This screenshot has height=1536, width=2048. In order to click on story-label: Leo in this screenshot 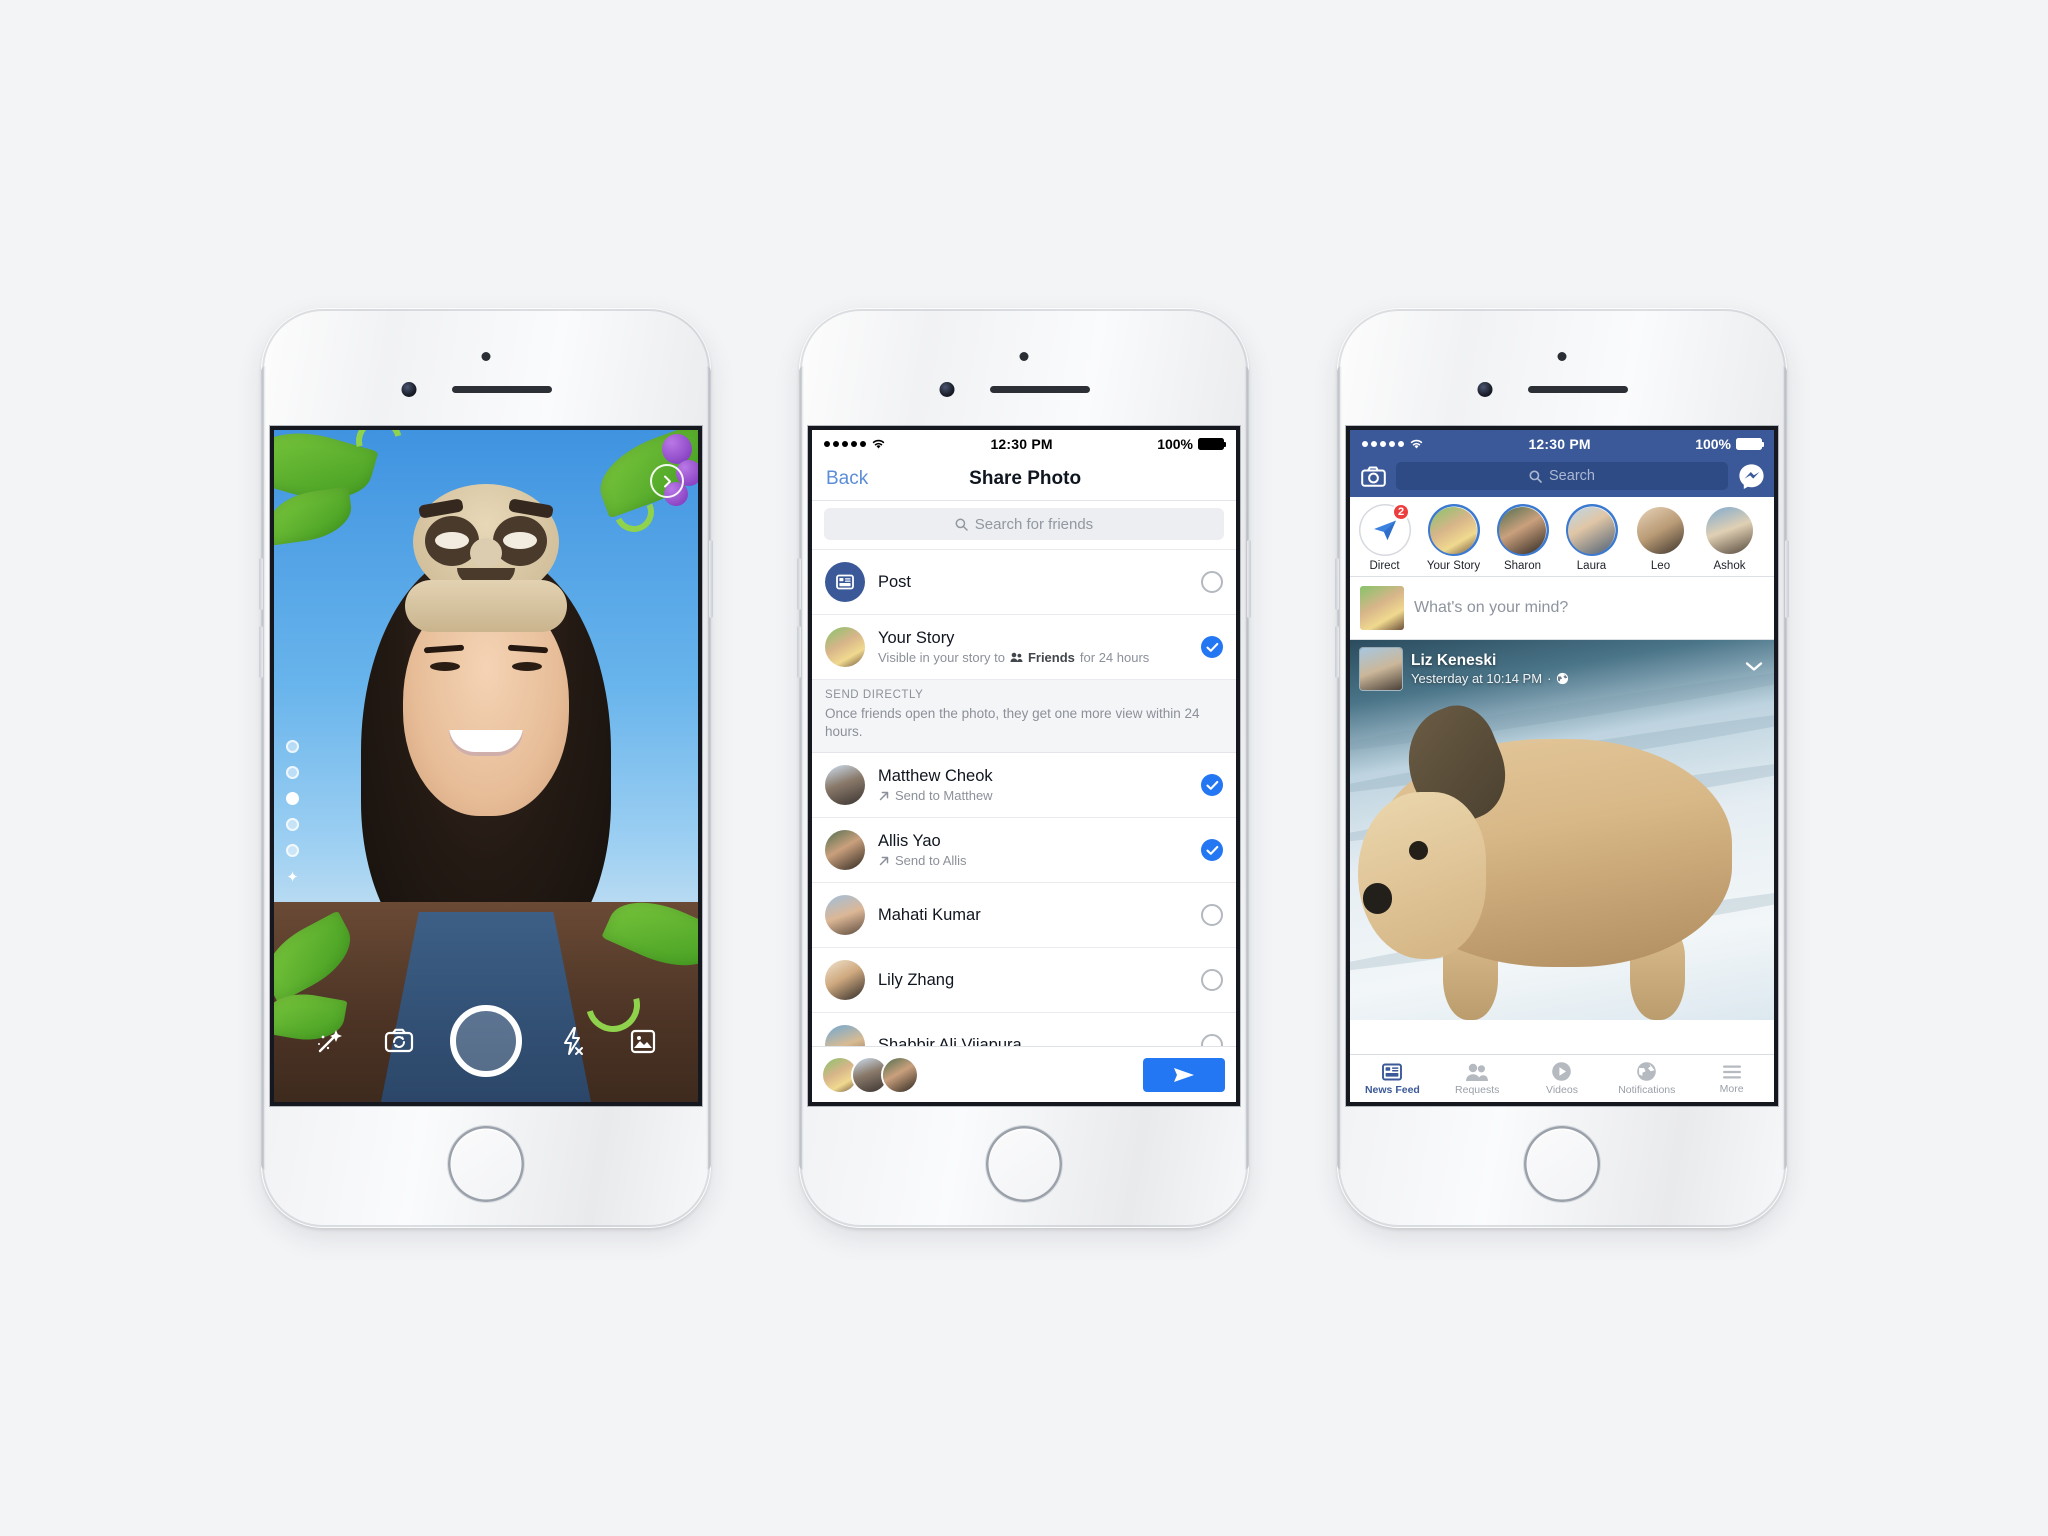, I will do `click(1660, 566)`.